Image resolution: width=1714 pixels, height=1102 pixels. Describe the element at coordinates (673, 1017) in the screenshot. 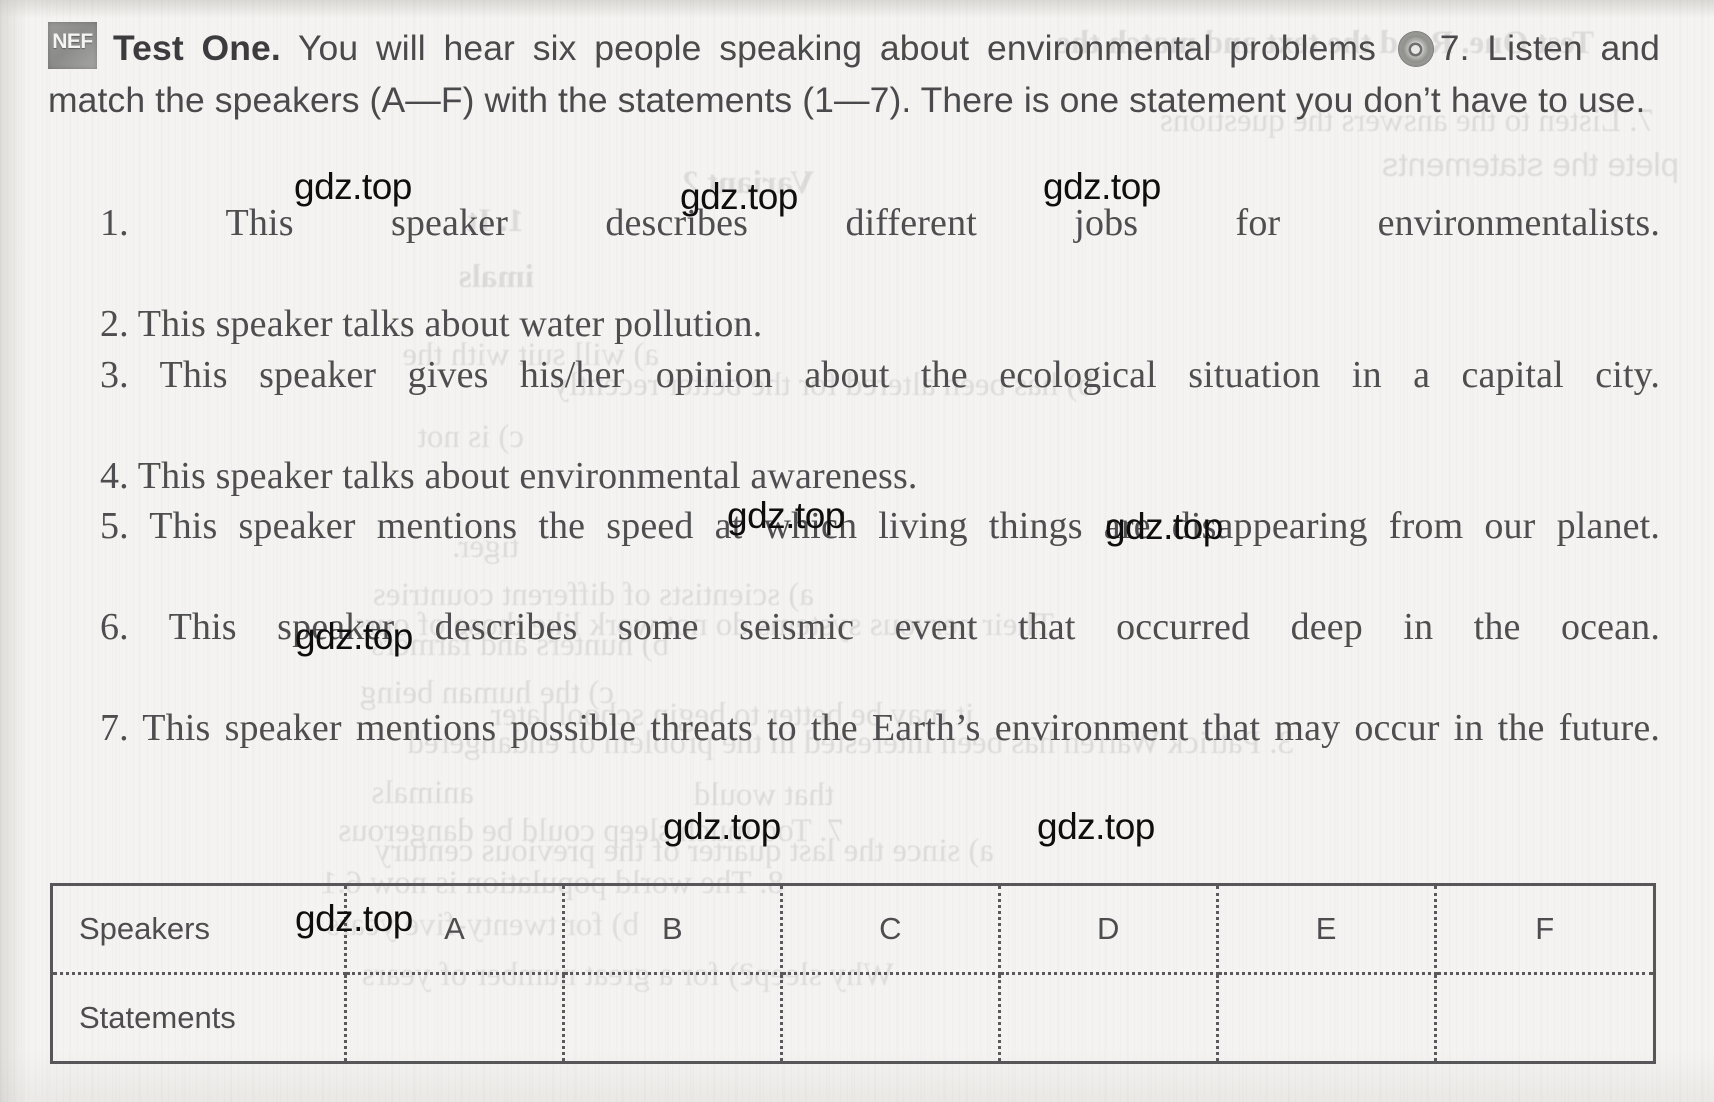

I see `statement-answer-b` at that location.